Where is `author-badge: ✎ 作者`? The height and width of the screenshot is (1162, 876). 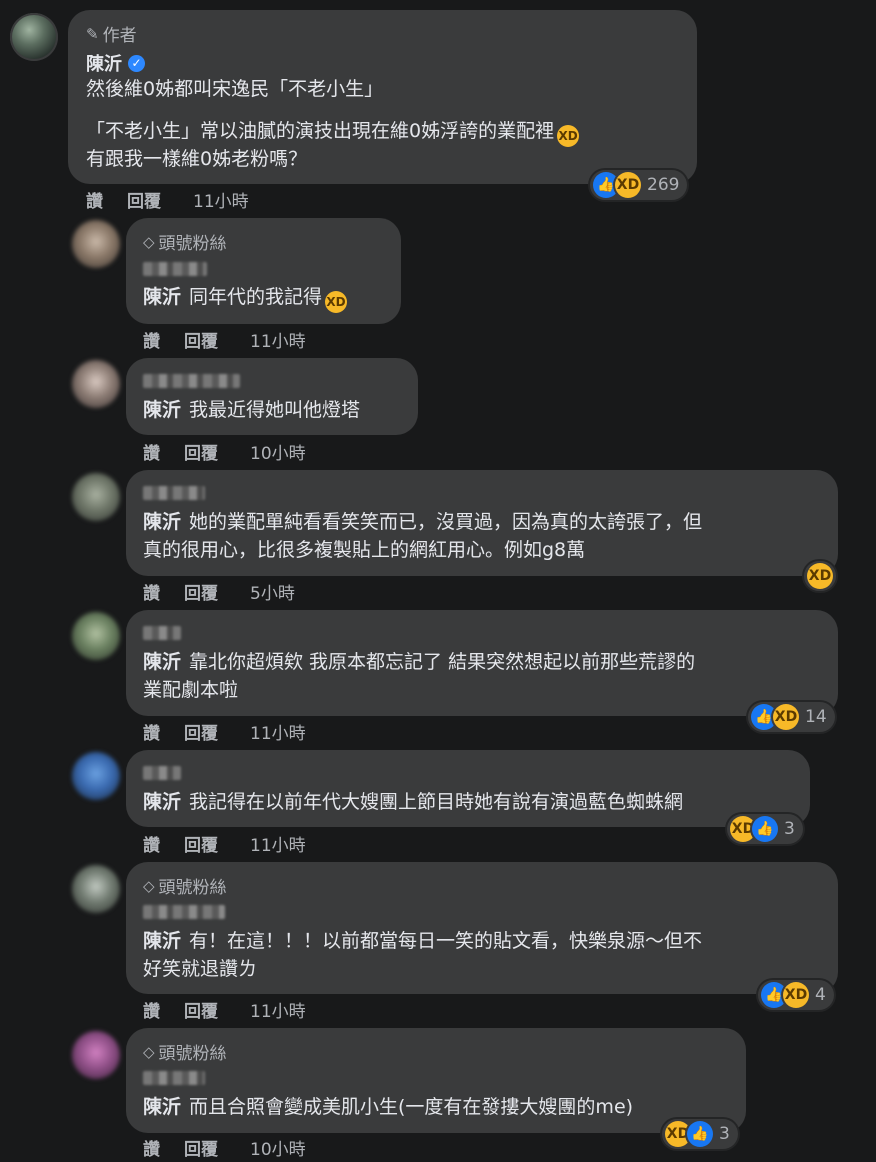
author-badge: ✎ 作者 is located at coordinates (111, 34).